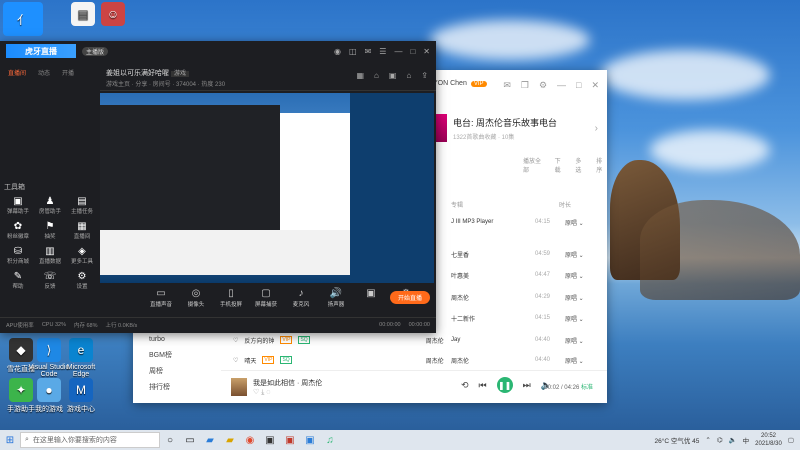 The height and width of the screenshot is (450, 800). I want to click on menu-item: 周榜, so click(177, 372).